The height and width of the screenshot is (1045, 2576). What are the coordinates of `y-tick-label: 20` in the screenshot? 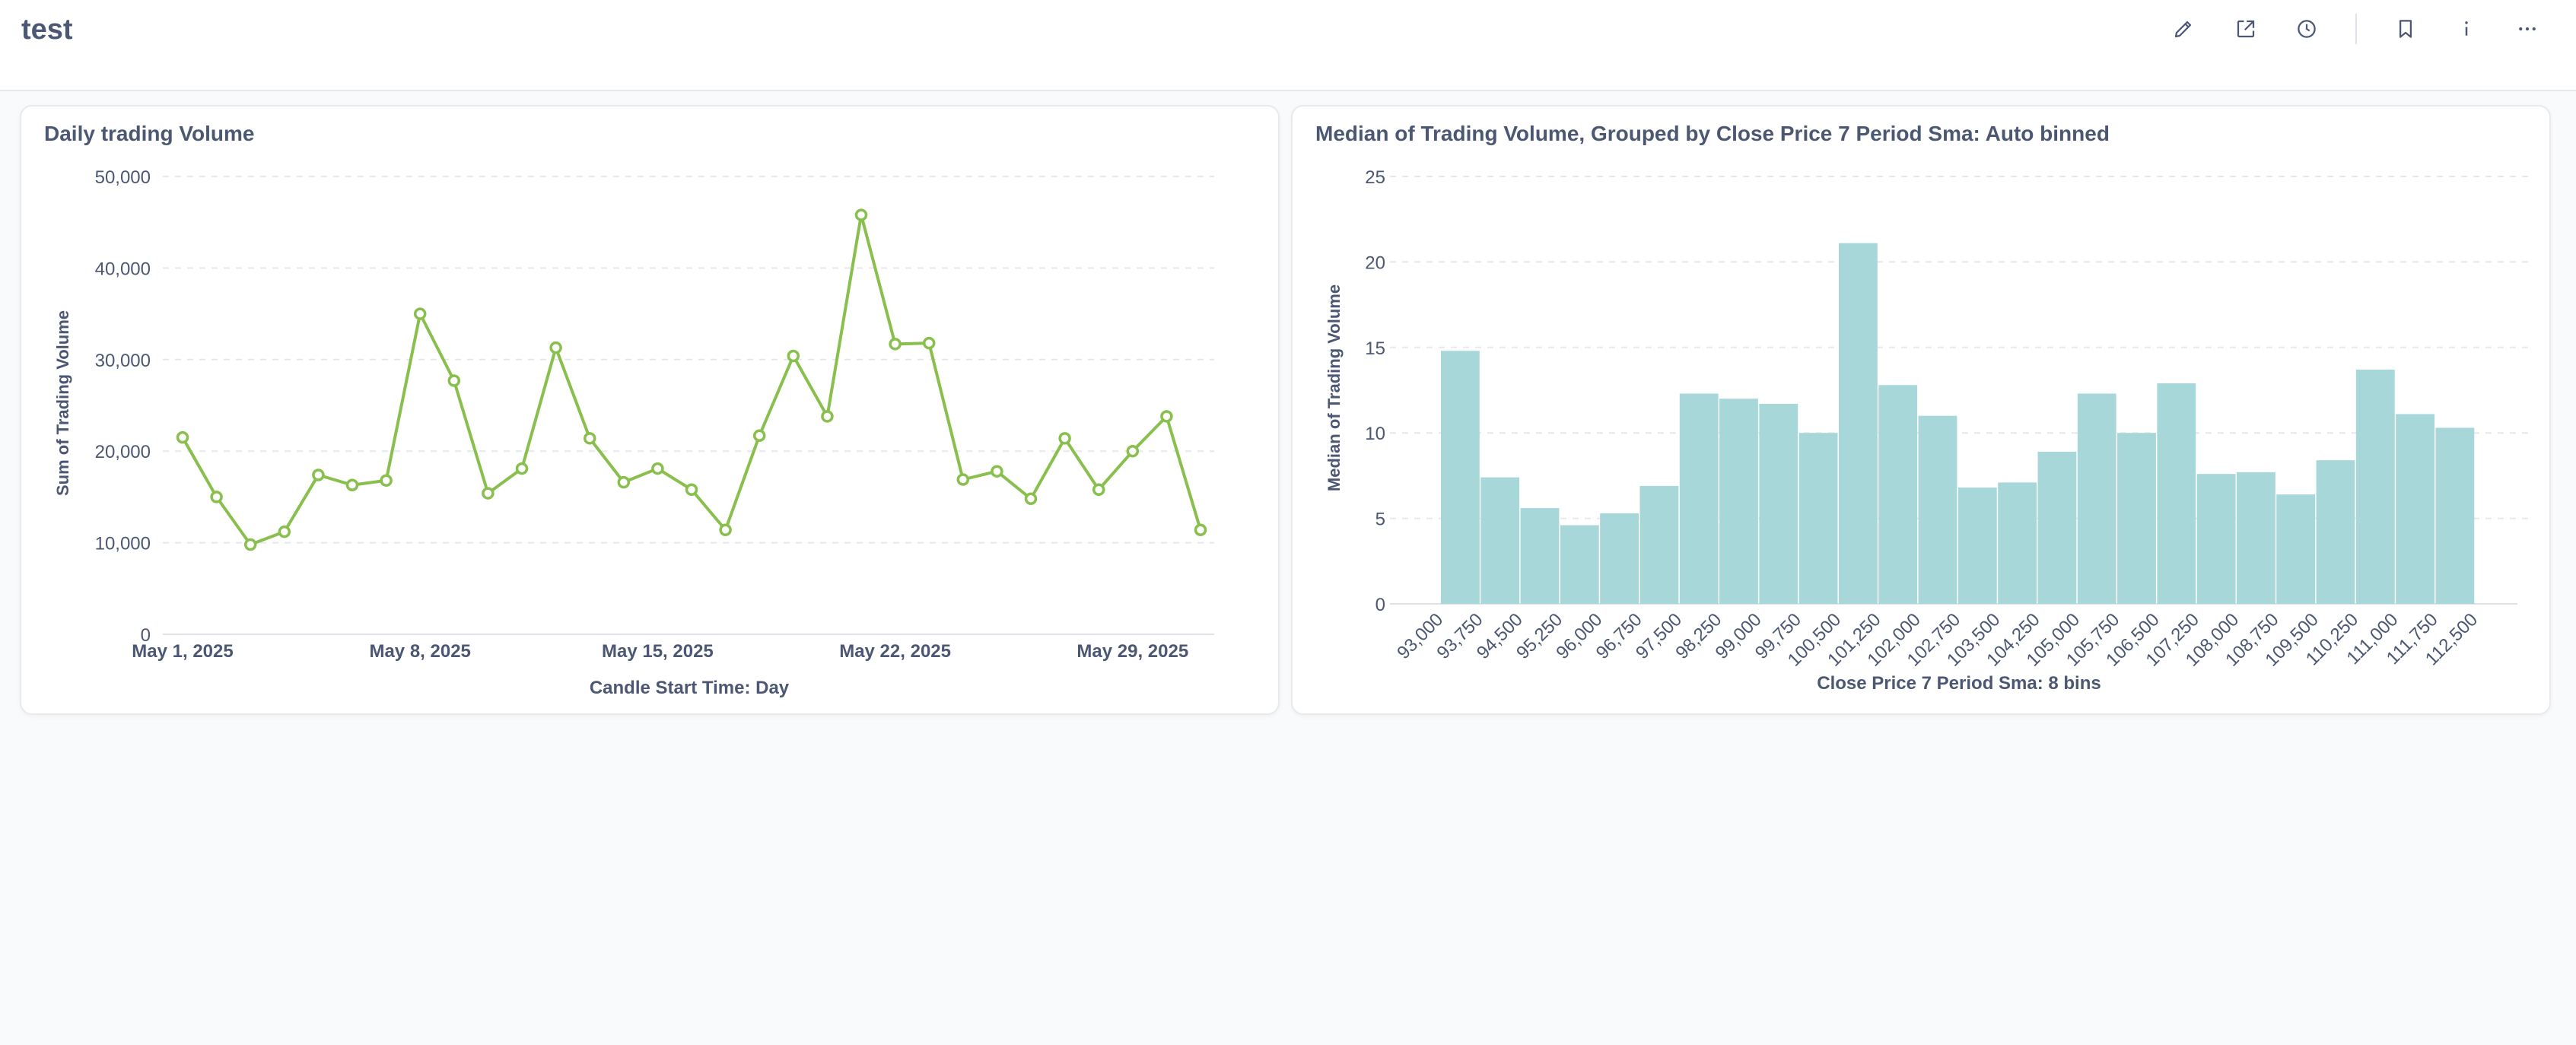 It's located at (1375, 263).